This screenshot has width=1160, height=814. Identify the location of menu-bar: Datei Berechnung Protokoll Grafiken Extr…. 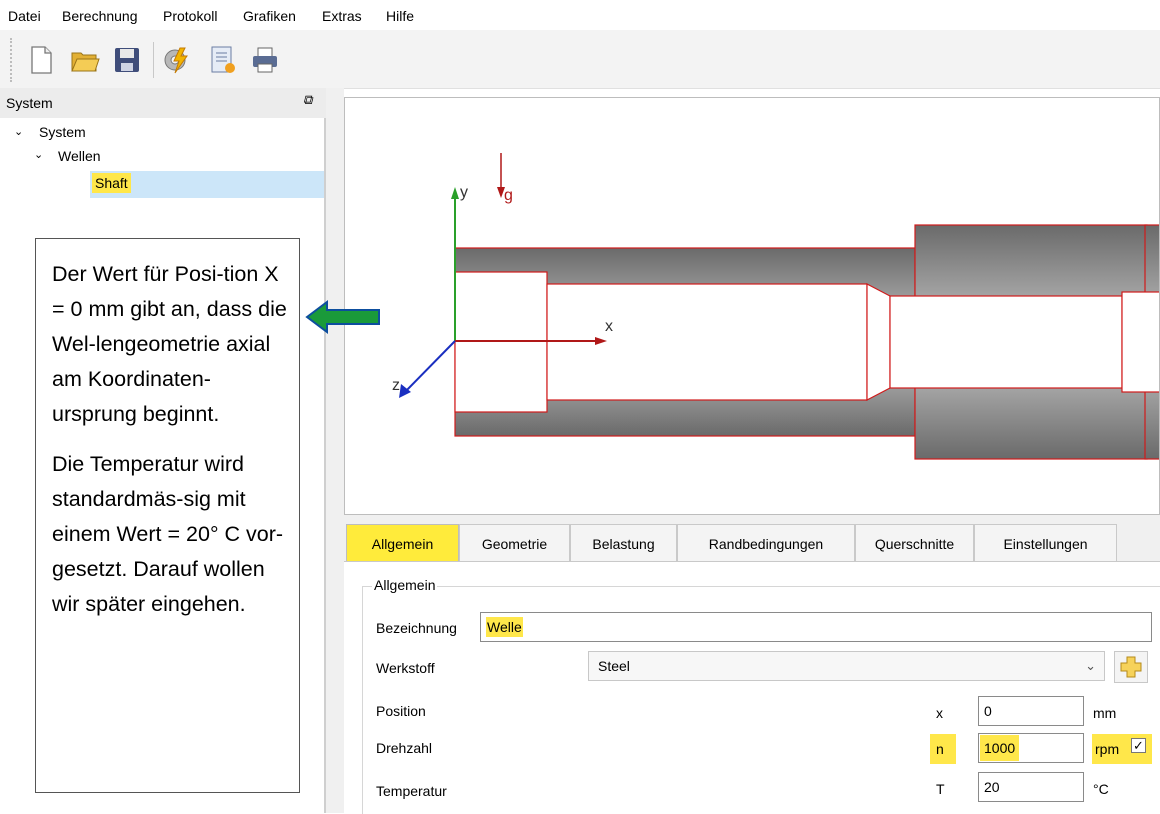
(580, 15).